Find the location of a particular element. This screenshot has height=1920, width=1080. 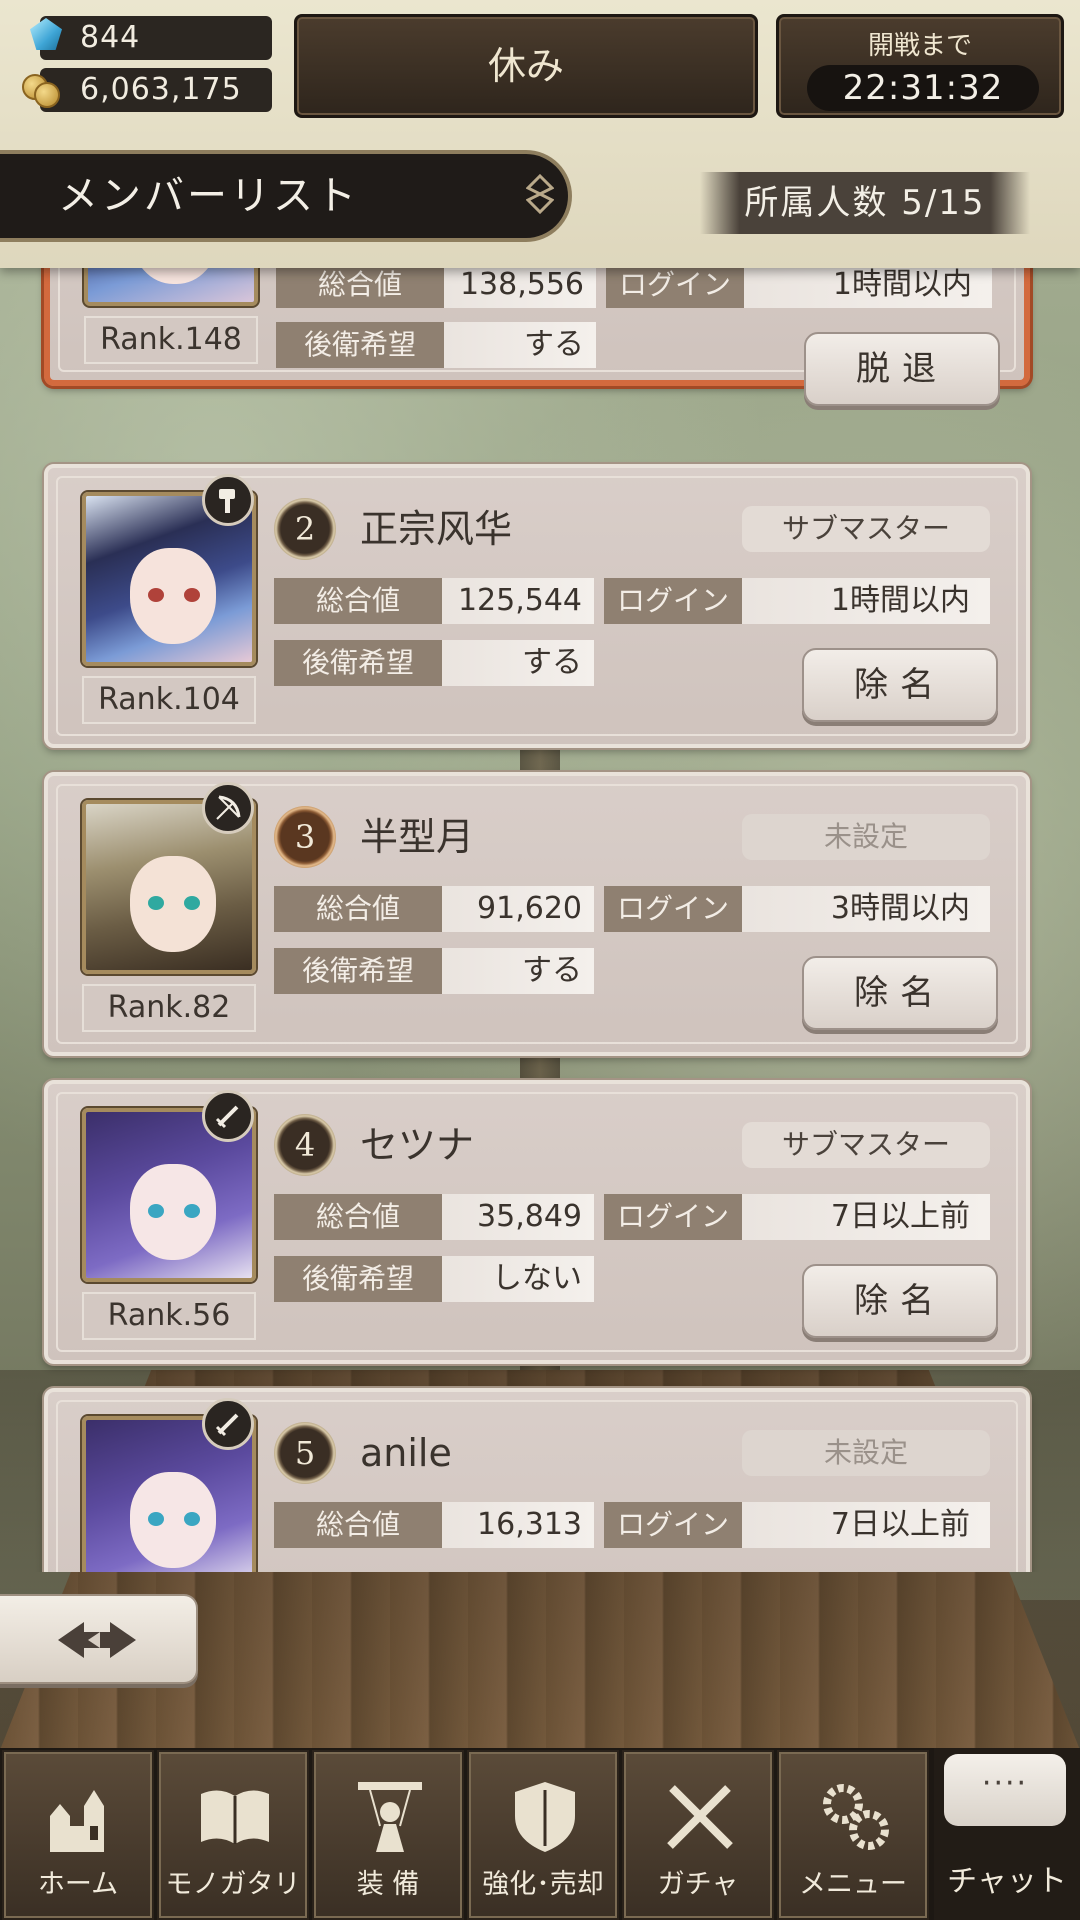

status-button: 休み is located at coordinates (526, 66).